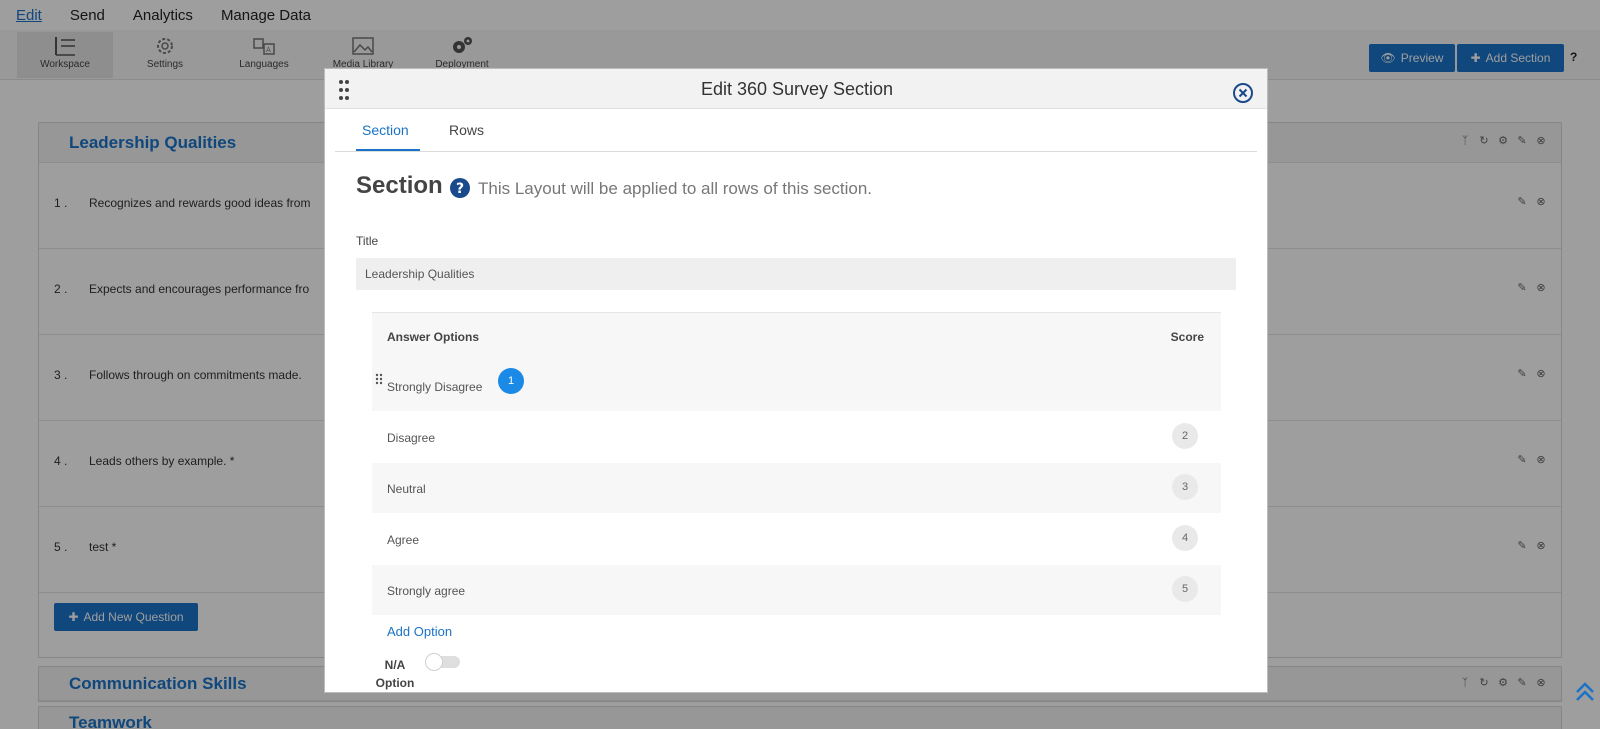 The height and width of the screenshot is (729, 1600). I want to click on scroll-top-icon, so click(1585, 692).